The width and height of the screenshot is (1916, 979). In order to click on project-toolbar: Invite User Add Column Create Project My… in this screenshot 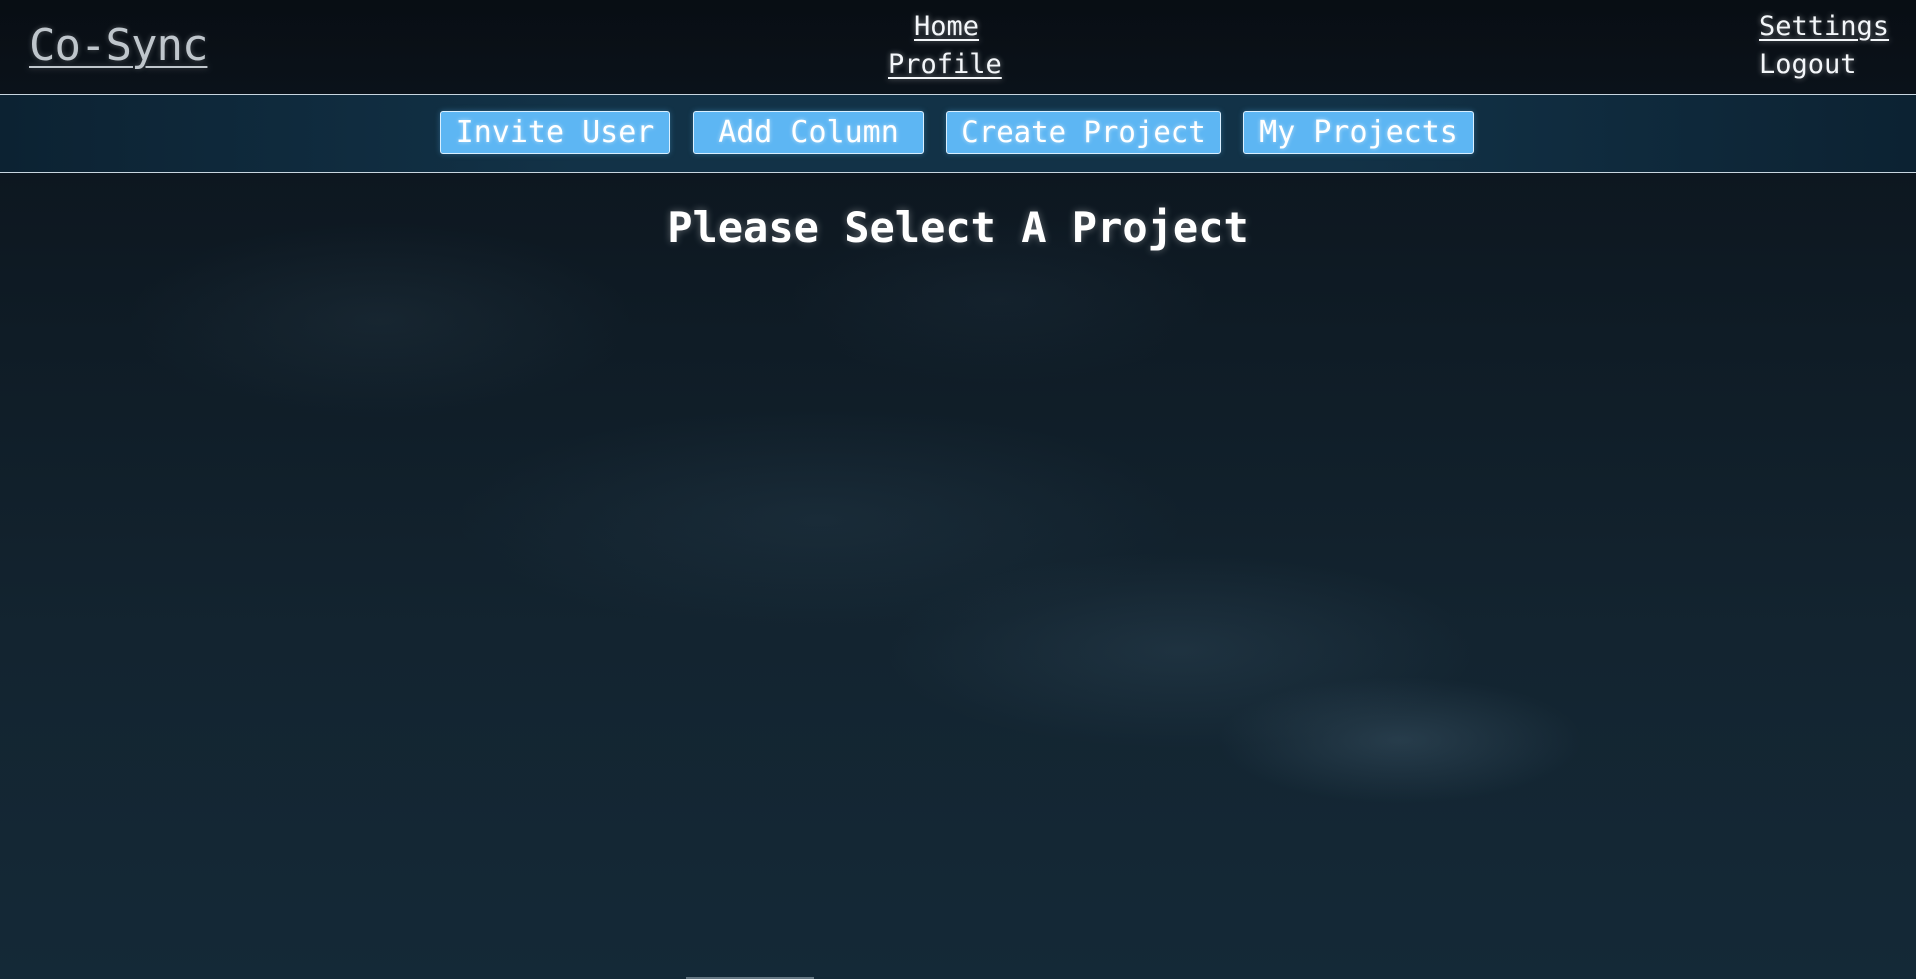, I will do `click(958, 134)`.